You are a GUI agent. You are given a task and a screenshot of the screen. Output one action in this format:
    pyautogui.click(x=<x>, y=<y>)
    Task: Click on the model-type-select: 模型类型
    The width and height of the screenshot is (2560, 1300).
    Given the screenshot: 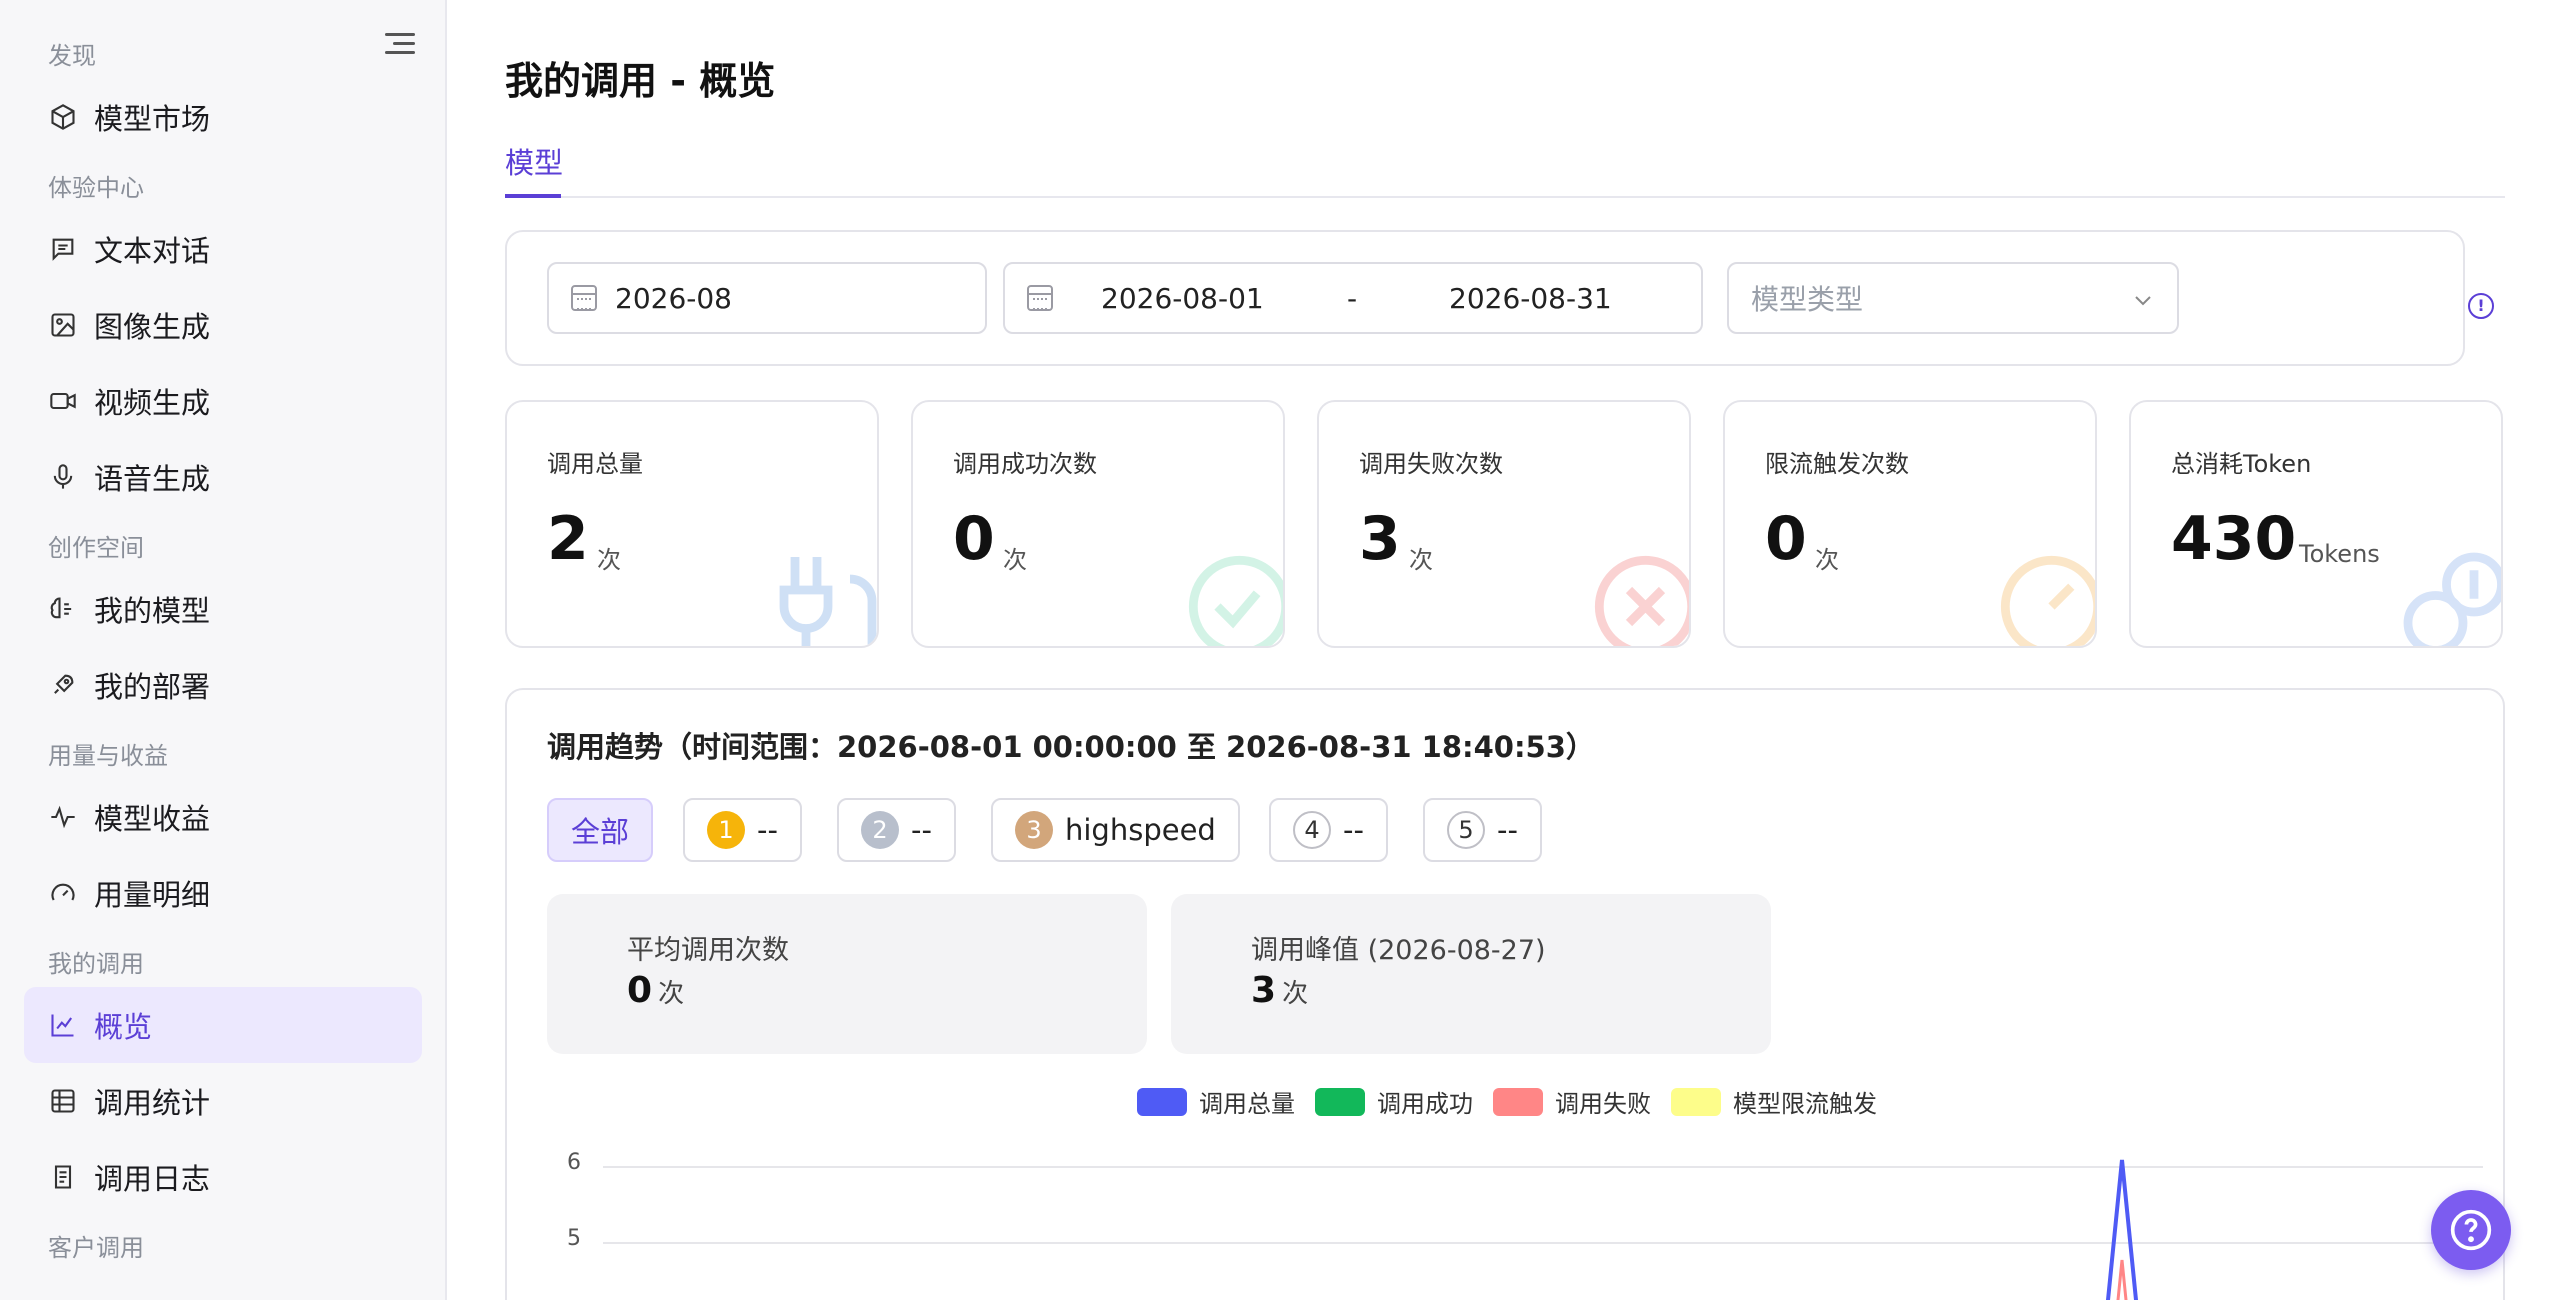 What is the action you would take?
    pyautogui.click(x=1953, y=298)
    